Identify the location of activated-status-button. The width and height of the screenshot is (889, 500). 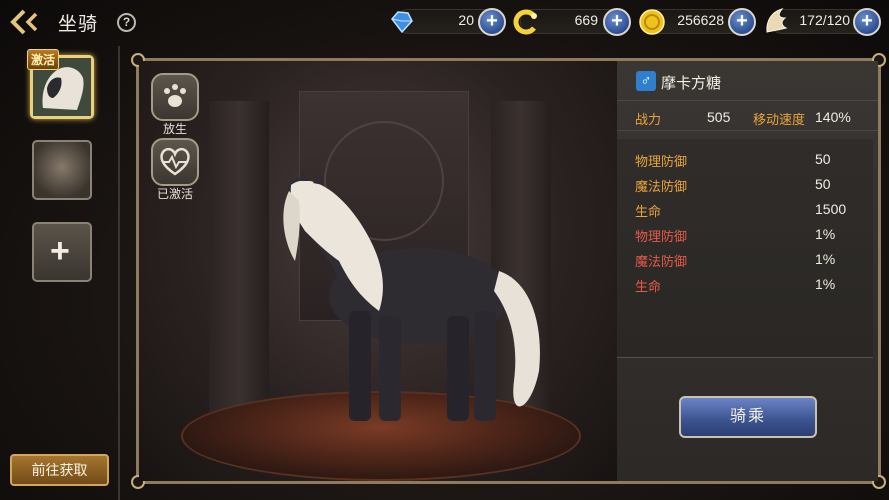
(175, 162).